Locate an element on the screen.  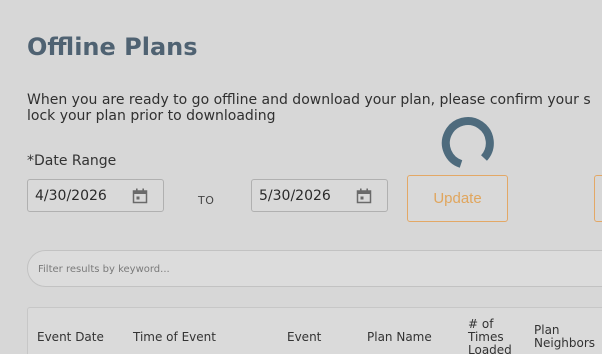
column-header-plan-neighbors: Plan Neighbors is located at coordinates (564, 337).